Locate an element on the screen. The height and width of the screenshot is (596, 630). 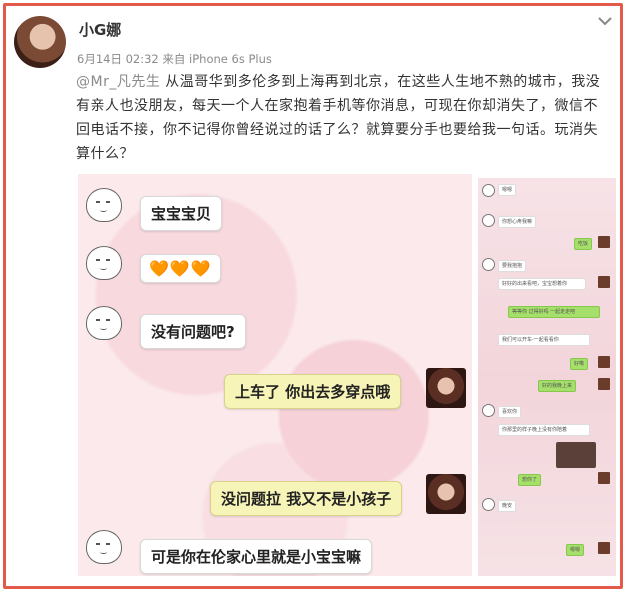
post-meta: 6月14日 02:32 来自 iPhone 6s Plus is located at coordinates (174, 59).